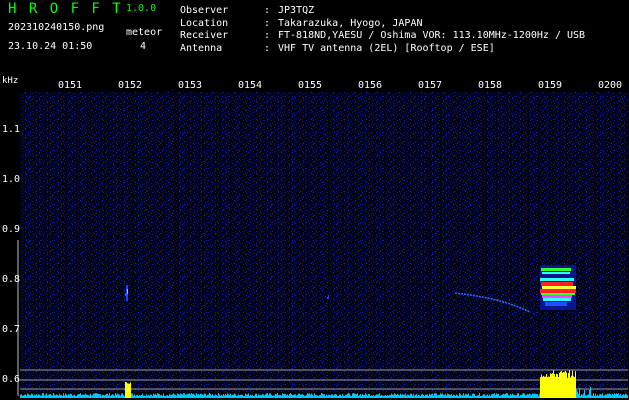  Describe the element at coordinates (201, 48) in the screenshot. I see `info-key: Antenna` at that location.